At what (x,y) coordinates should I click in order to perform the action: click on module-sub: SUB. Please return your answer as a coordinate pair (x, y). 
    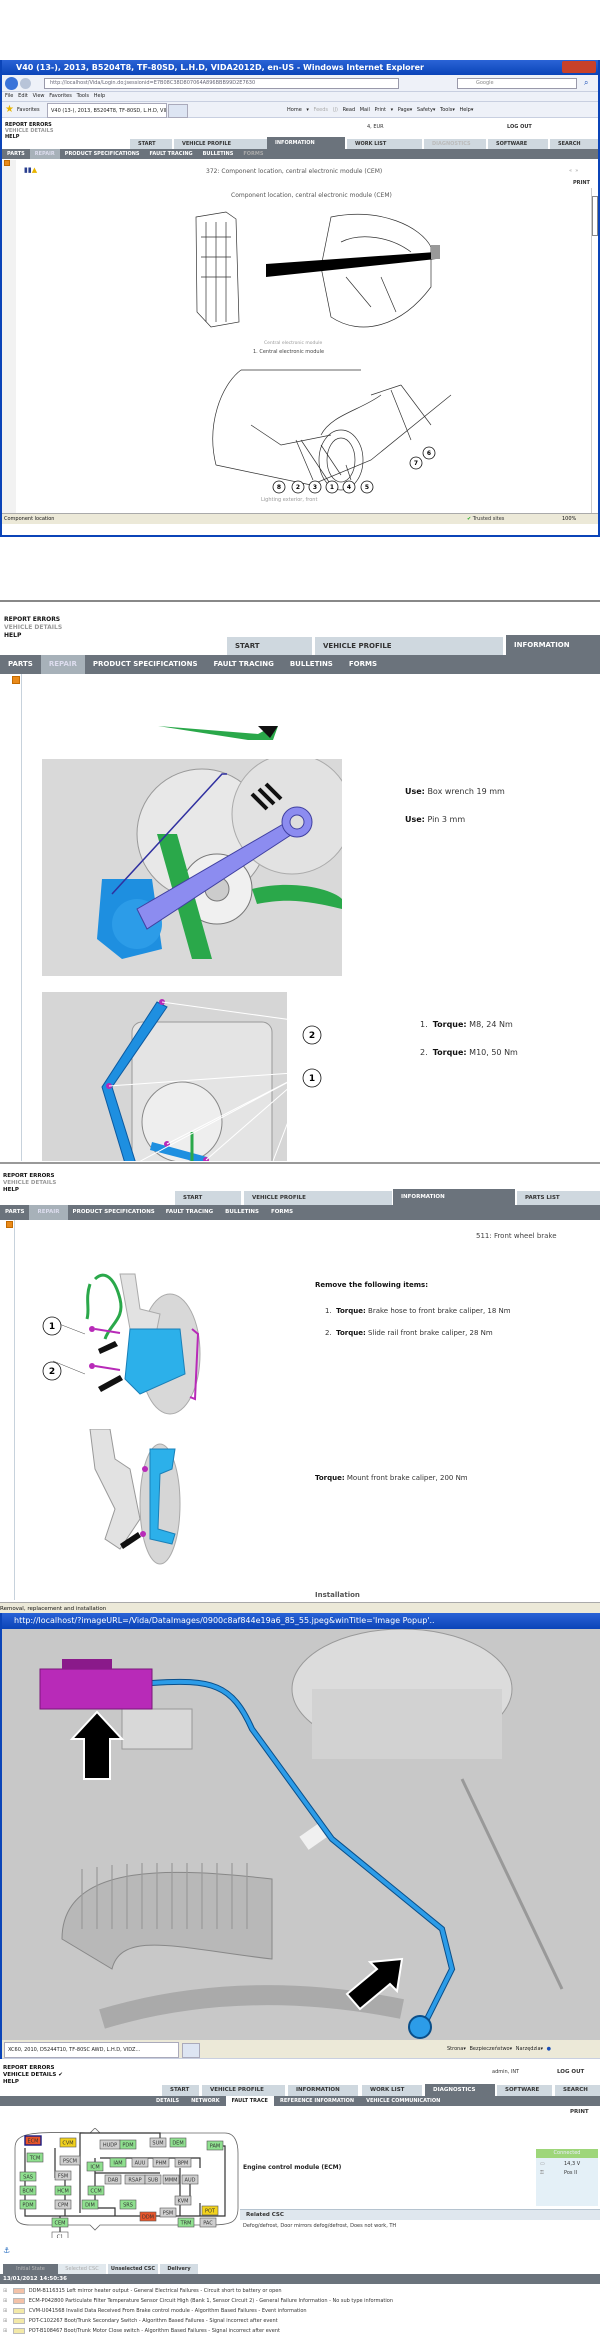
    Looking at the image, I should click on (153, 2179).